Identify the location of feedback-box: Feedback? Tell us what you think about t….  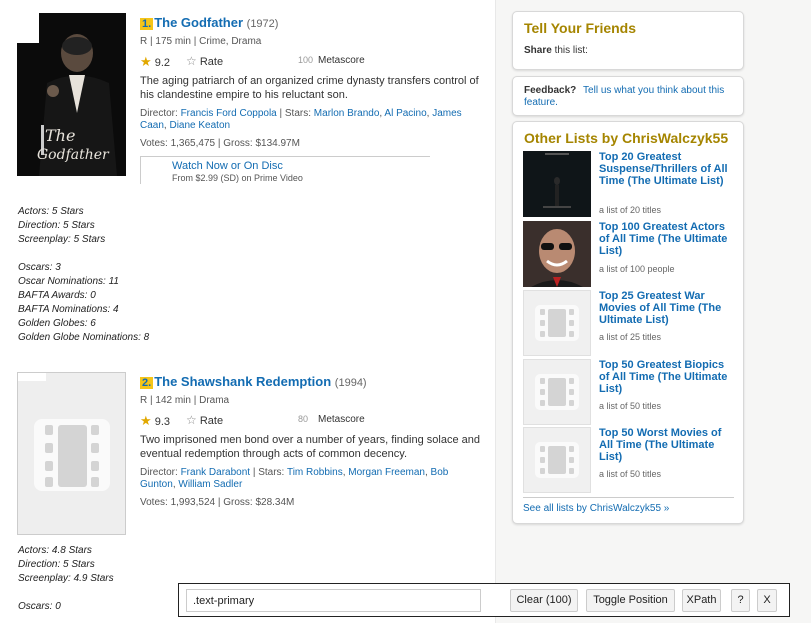
(628, 96).